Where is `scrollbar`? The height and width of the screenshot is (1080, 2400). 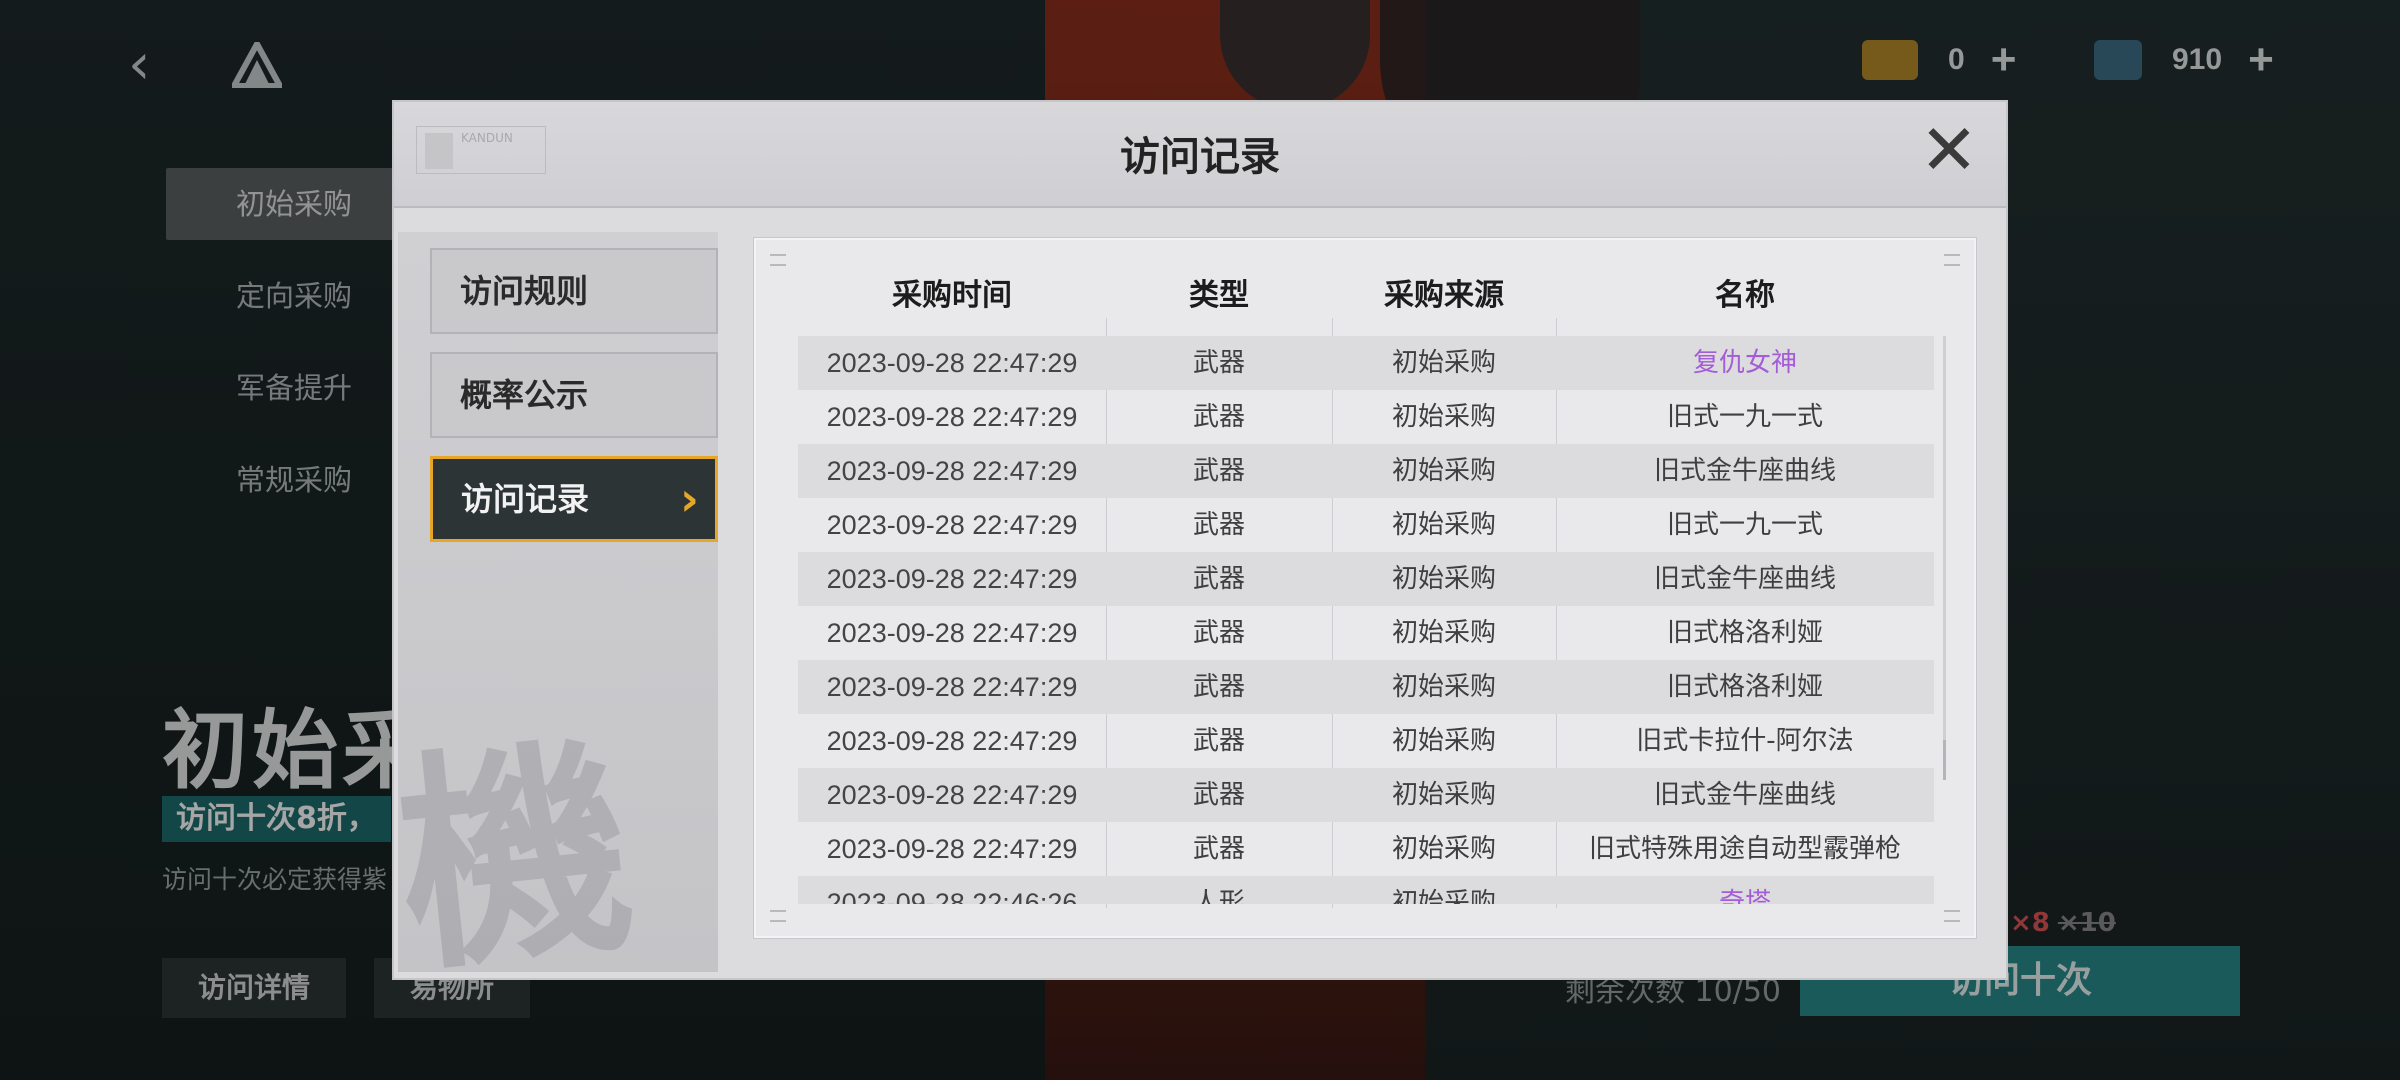
scrollbar is located at coordinates (1944, 558).